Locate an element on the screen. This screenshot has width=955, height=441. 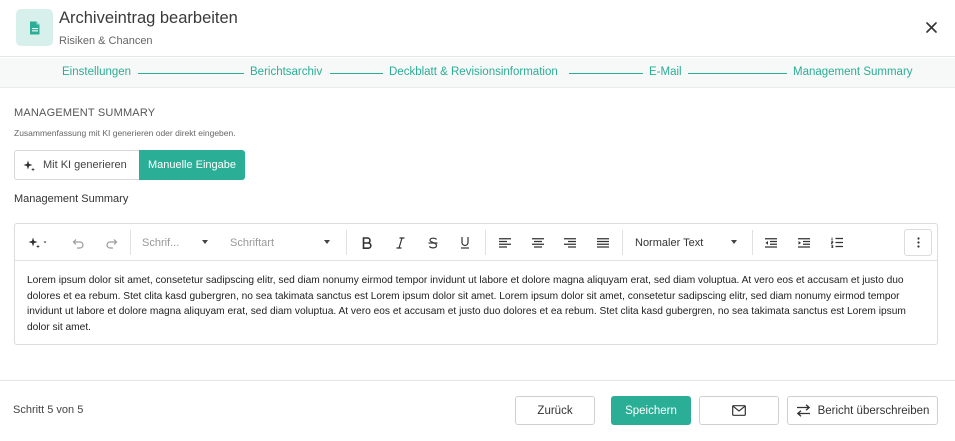
align-center-icon is located at coordinates (538, 242).